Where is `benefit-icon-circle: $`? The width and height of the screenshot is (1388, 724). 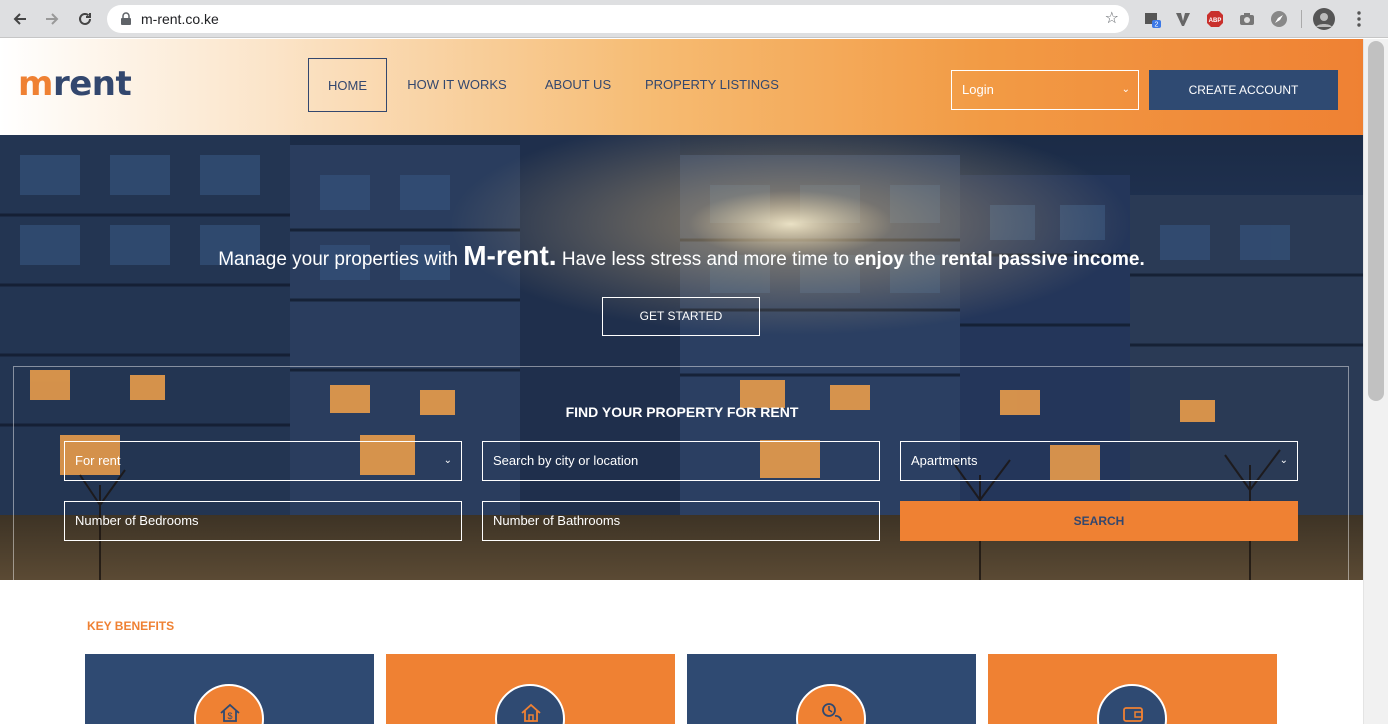
benefit-icon-circle: $ is located at coordinates (229, 704).